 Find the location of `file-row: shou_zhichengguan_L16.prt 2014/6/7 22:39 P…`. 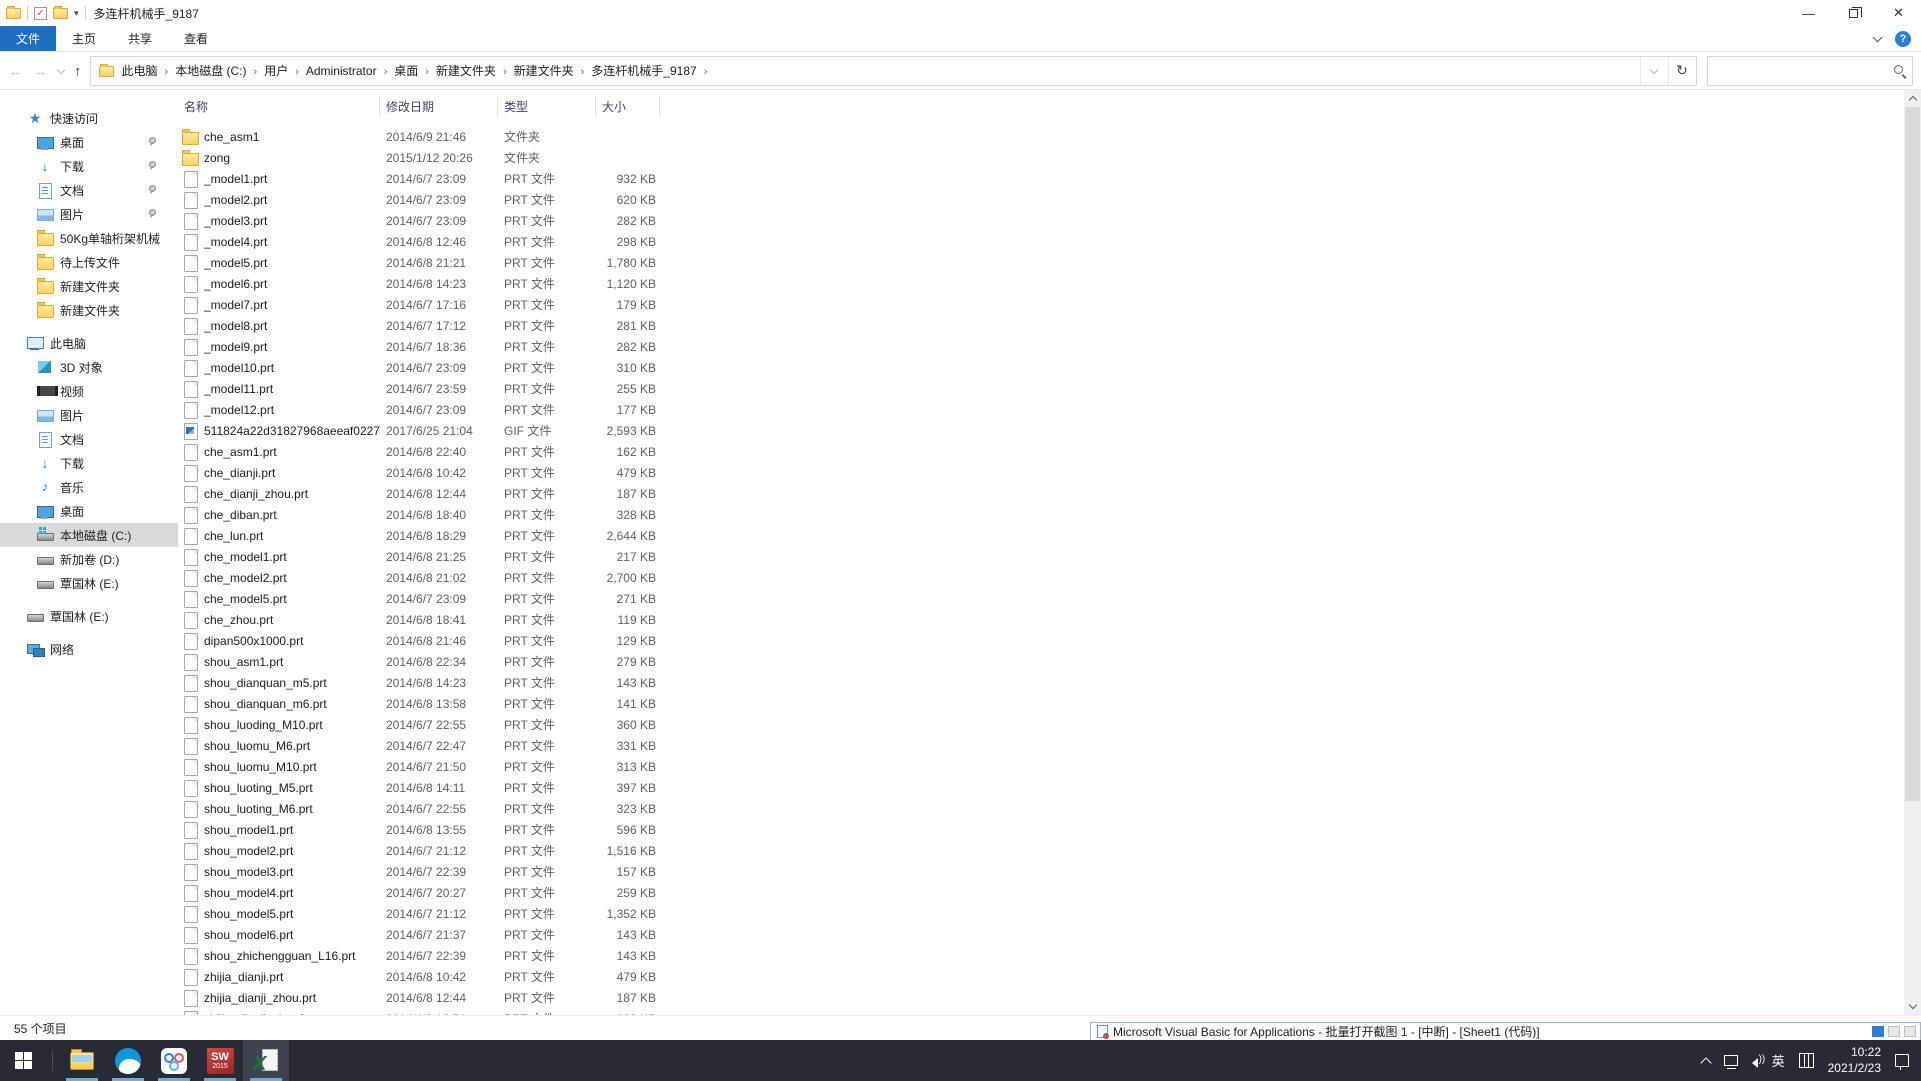

file-row: shou_zhichengguan_L16.prt 2014/6/7 22:39 P… is located at coordinates (1041, 955).